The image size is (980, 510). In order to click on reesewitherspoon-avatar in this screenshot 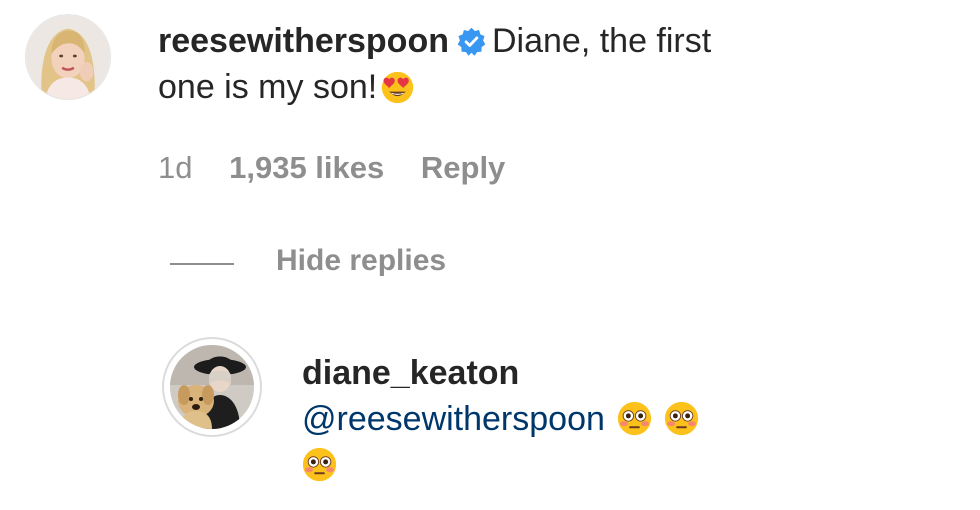, I will do `click(68, 57)`.